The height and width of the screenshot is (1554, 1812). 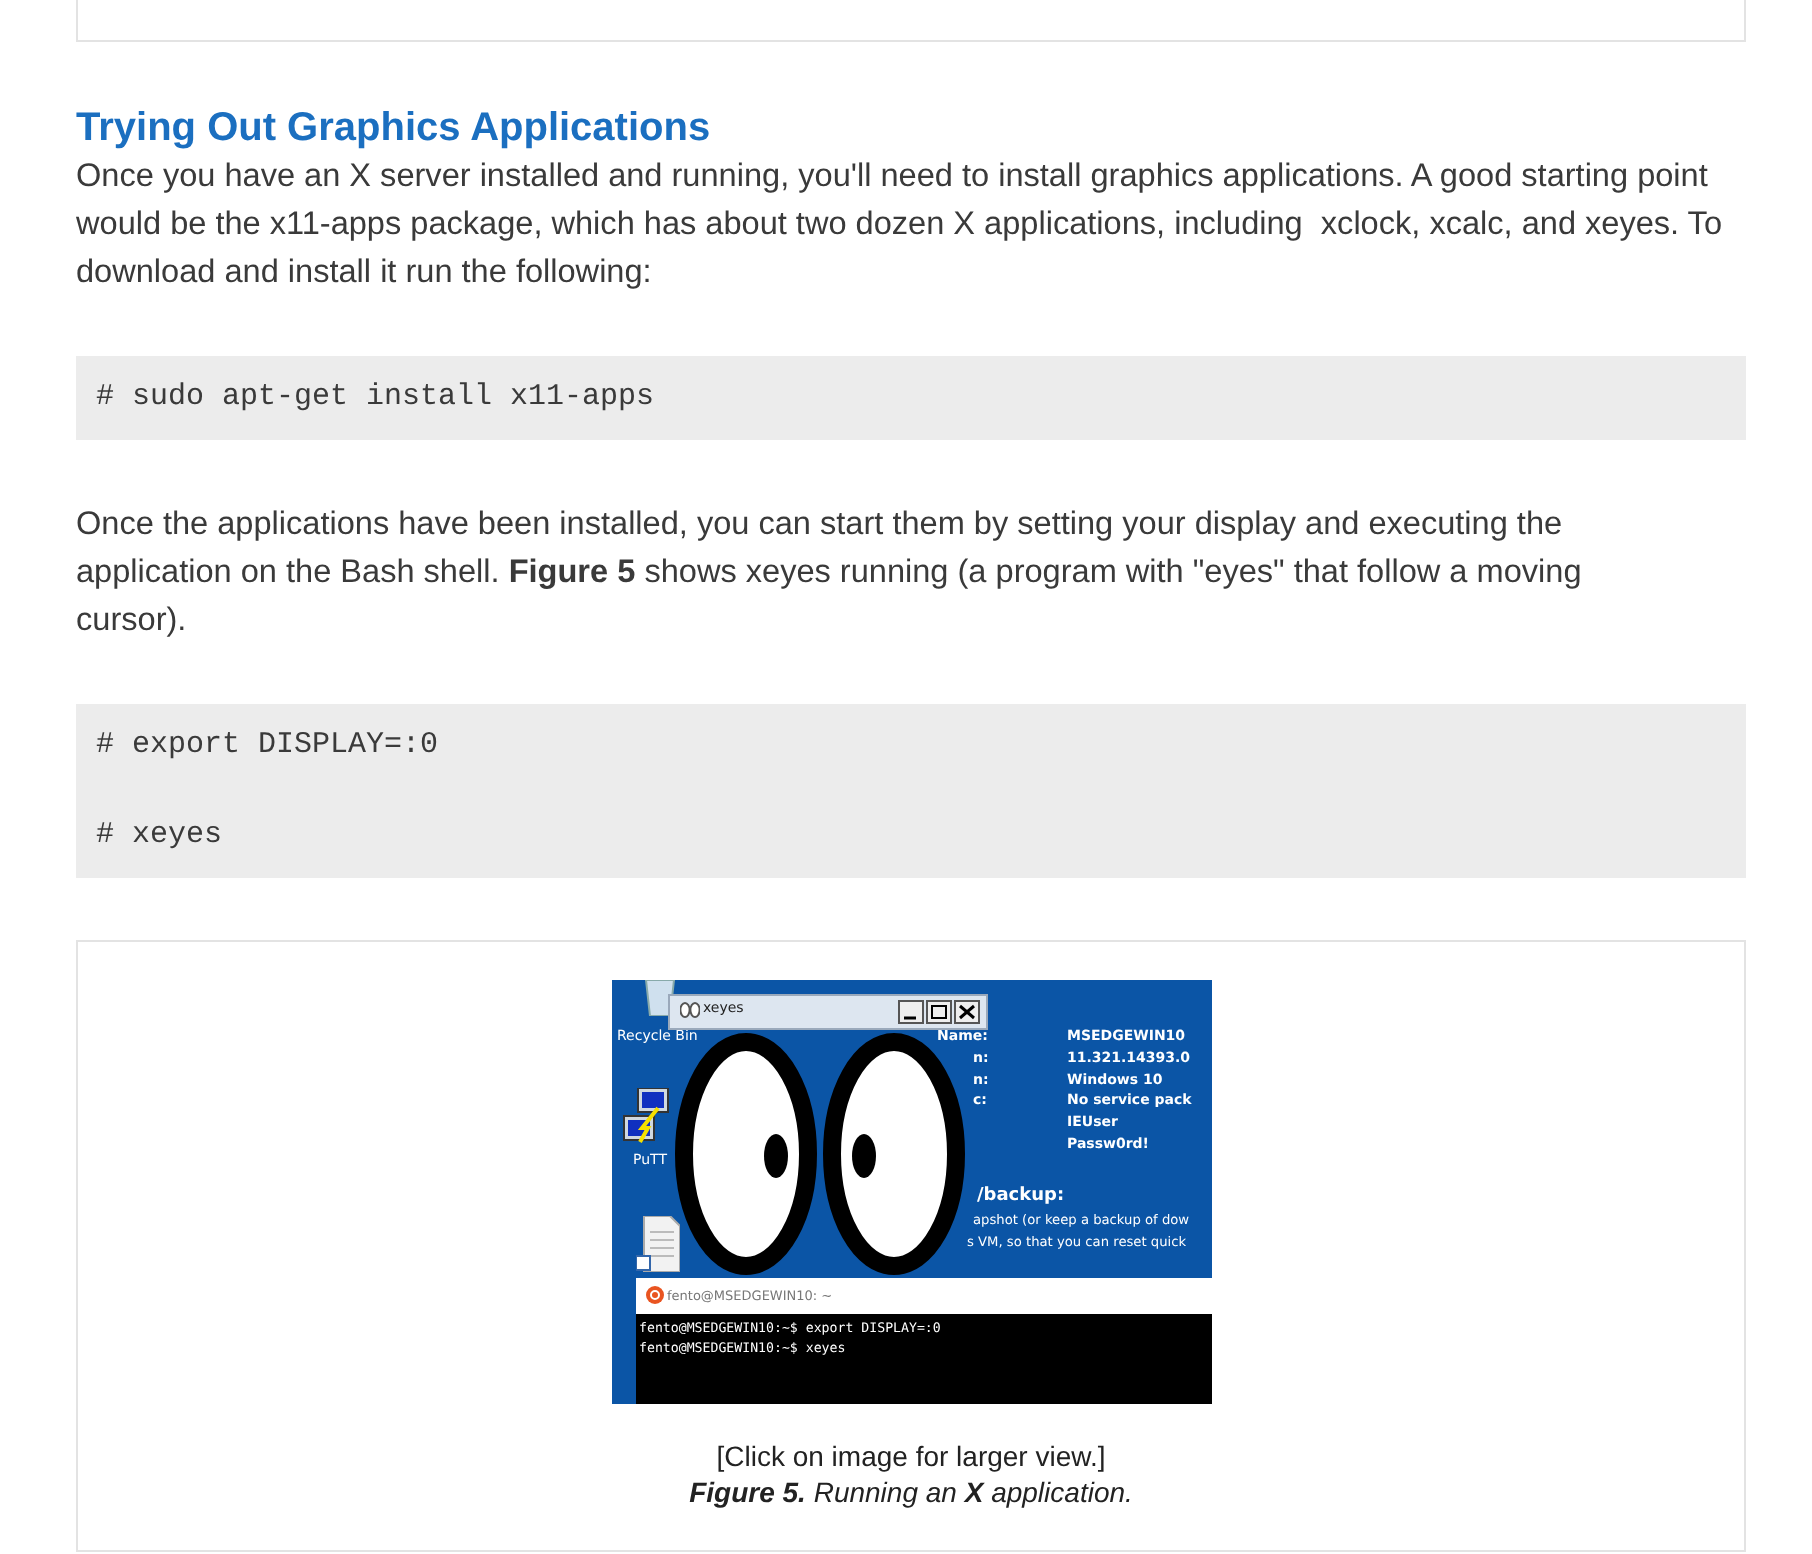 I want to click on recycle-bin-icon, so click(x=659, y=998).